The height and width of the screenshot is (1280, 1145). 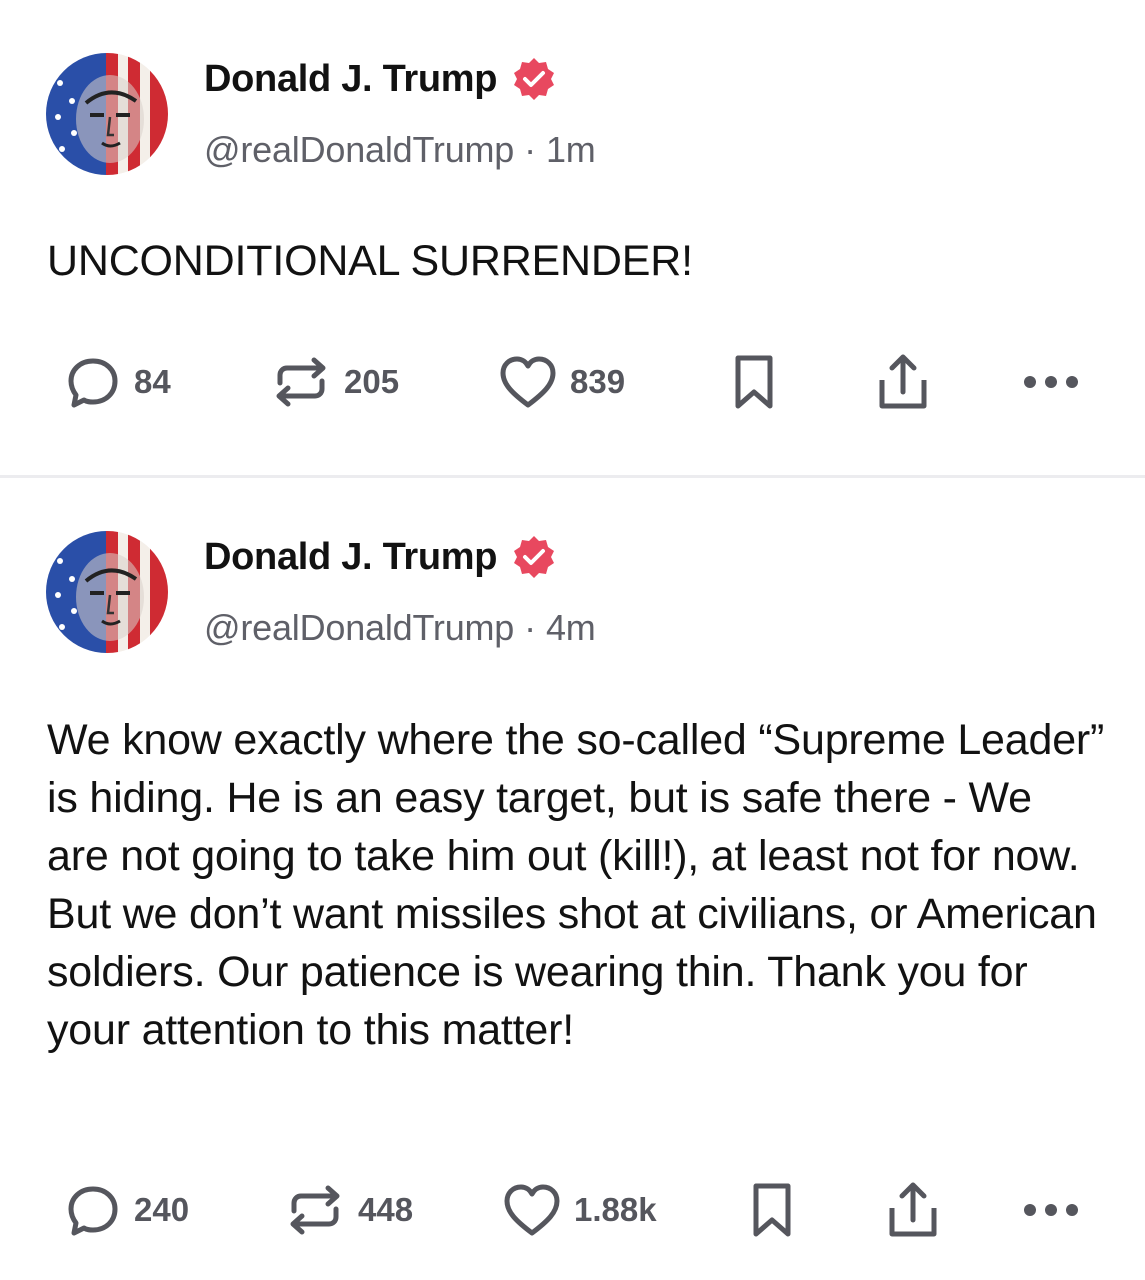 I want to click on post-actions: 240 448 1.88k, so click(x=572, y=1210).